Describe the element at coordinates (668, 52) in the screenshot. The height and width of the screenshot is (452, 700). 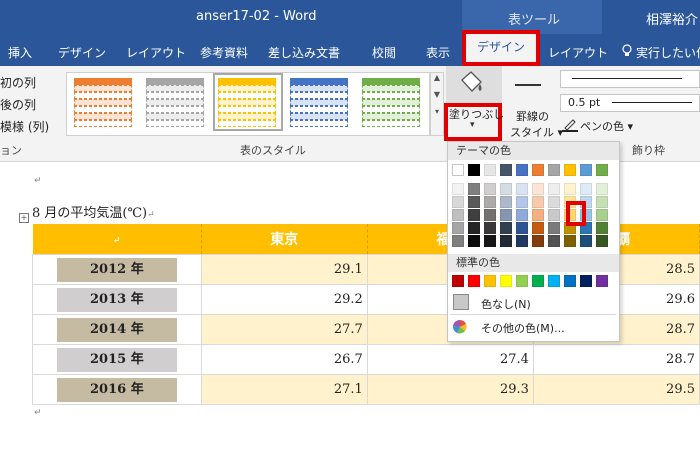
I see `tab-8: 実行したい作` at that location.